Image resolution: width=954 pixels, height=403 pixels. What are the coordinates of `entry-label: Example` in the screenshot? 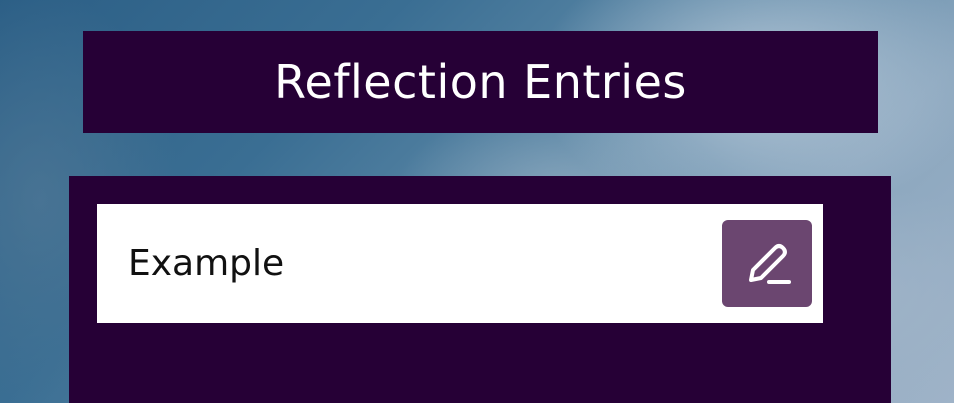 It's located at (206, 263).